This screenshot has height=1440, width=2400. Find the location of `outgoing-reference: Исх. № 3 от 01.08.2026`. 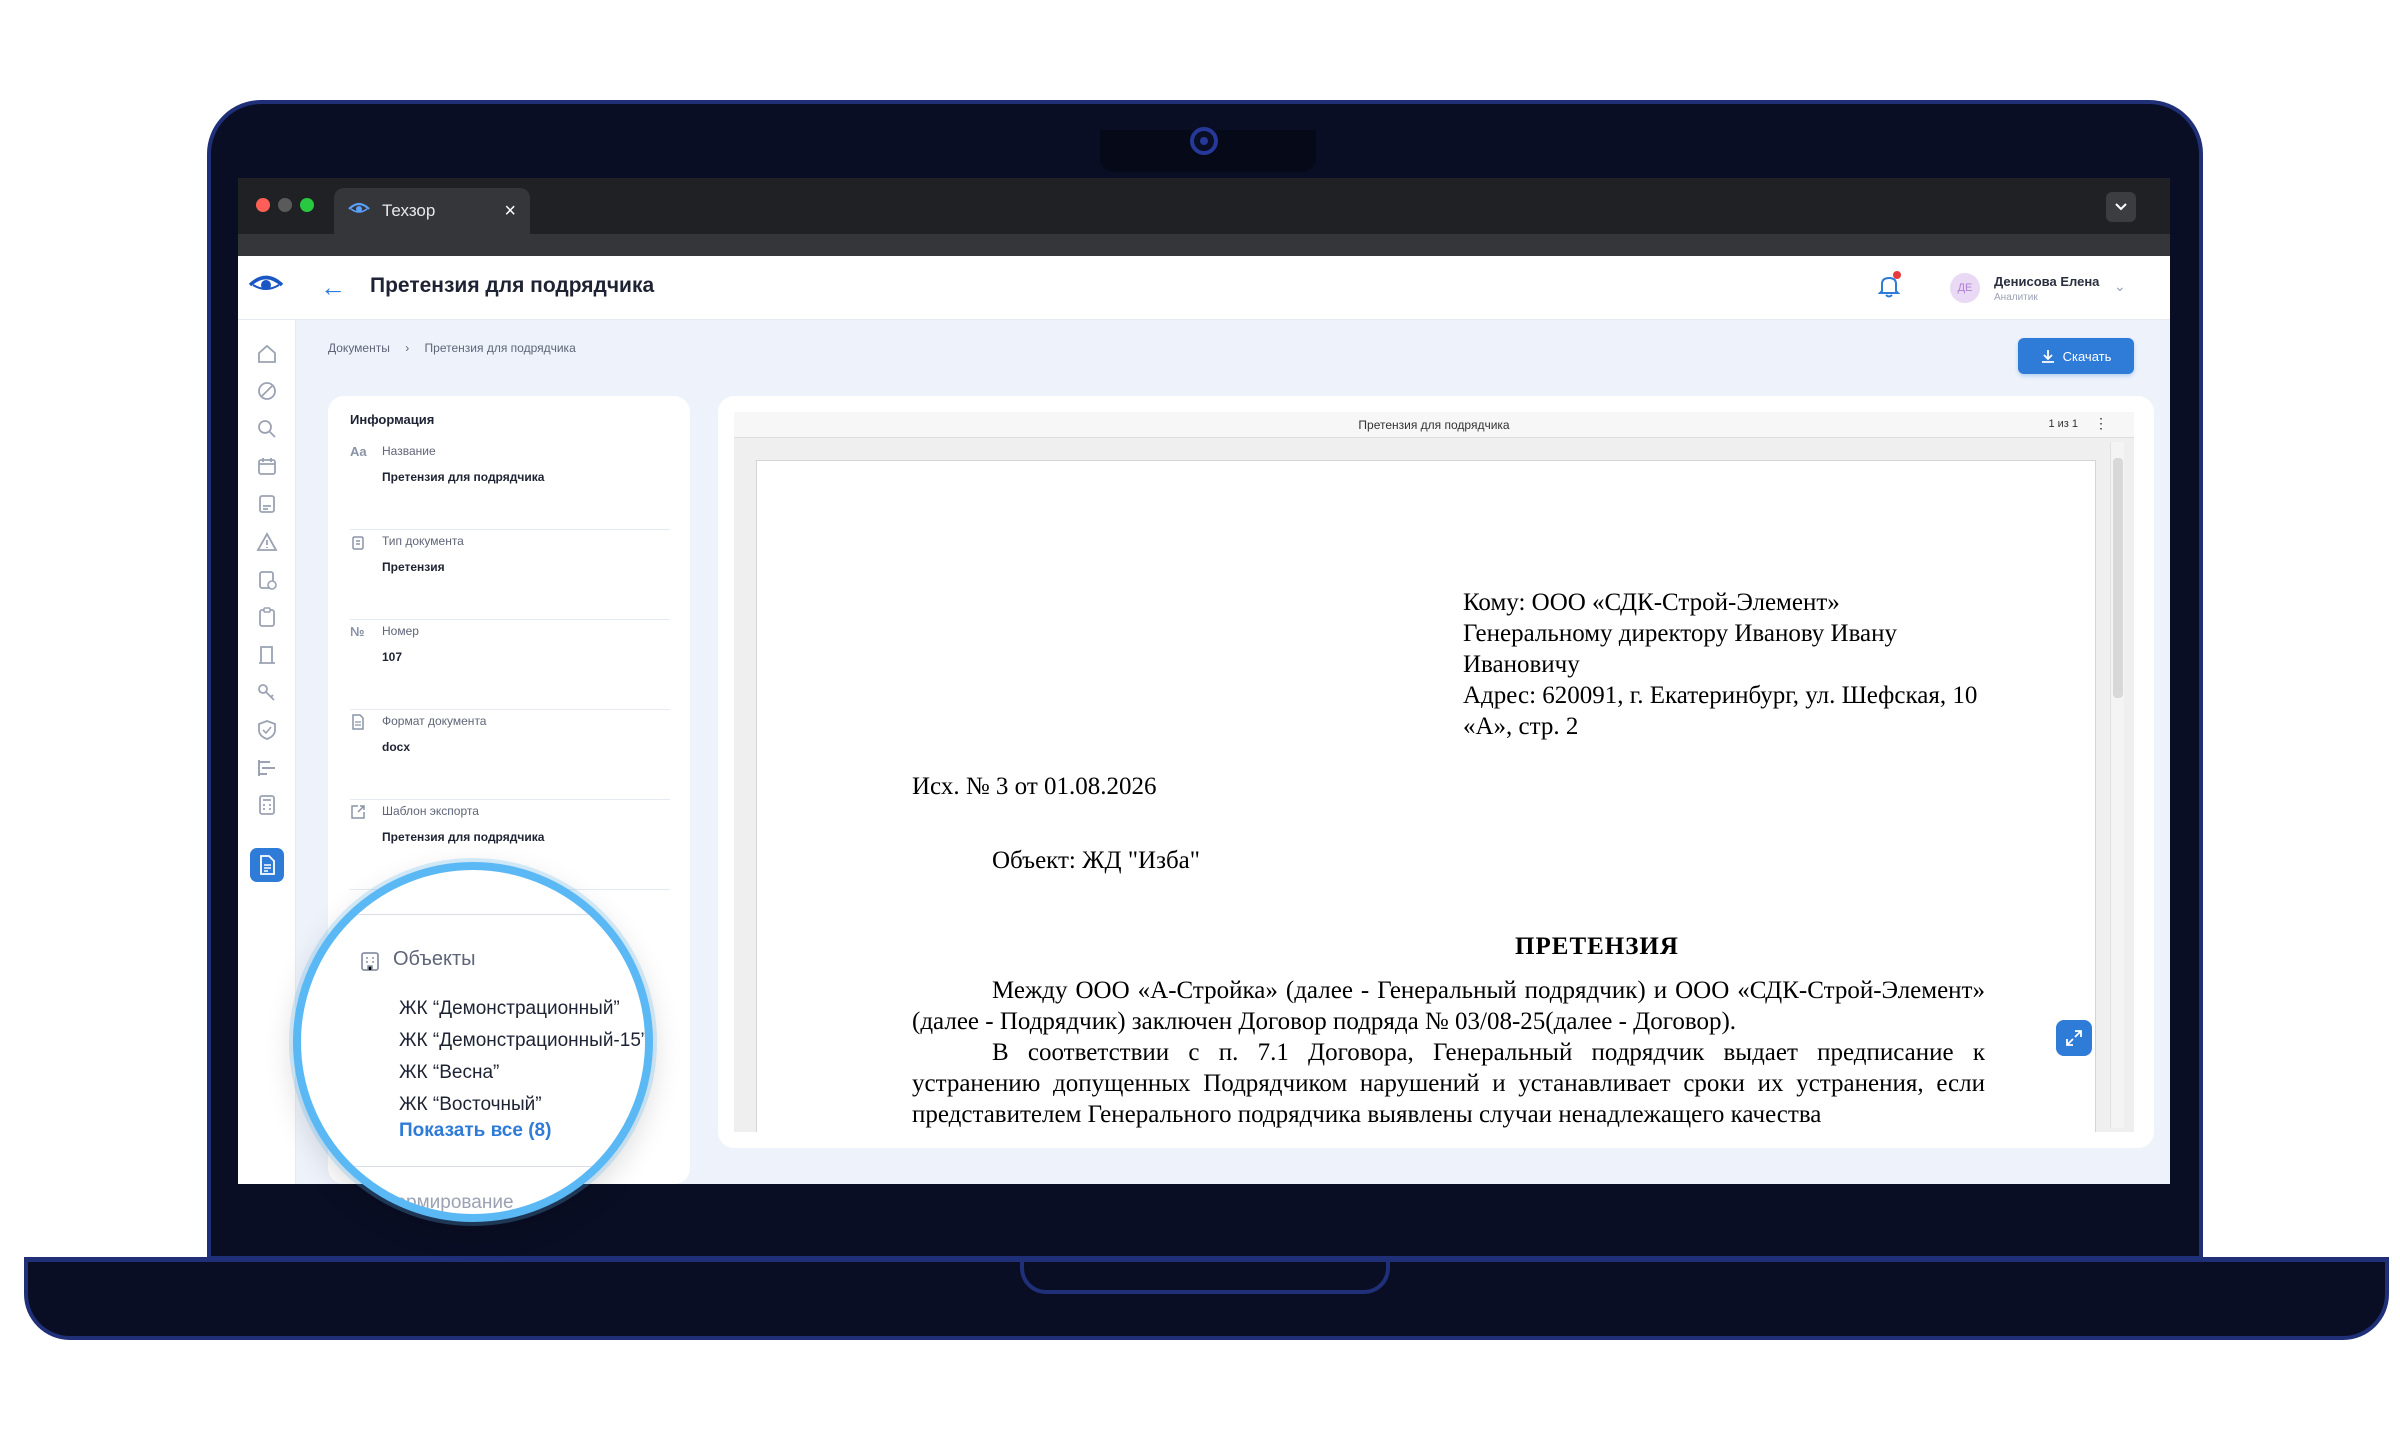

outgoing-reference: Исх. № 3 от 01.08.2026 is located at coordinates (1034, 786).